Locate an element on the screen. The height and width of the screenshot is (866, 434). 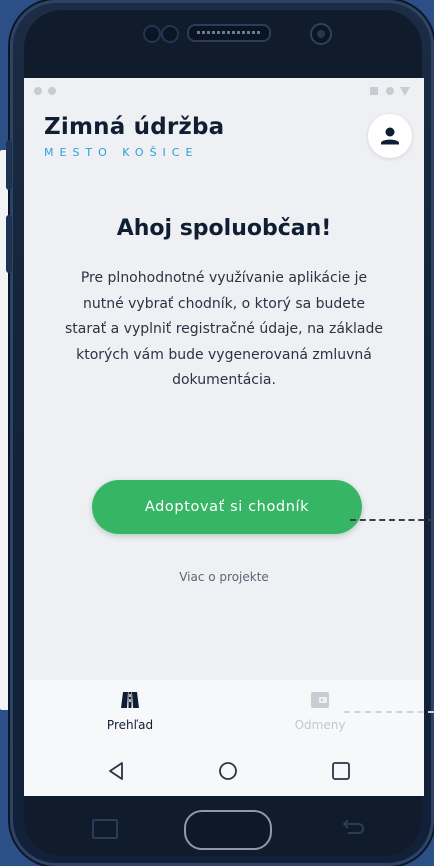
system-navigation-bar is located at coordinates (224, 772).